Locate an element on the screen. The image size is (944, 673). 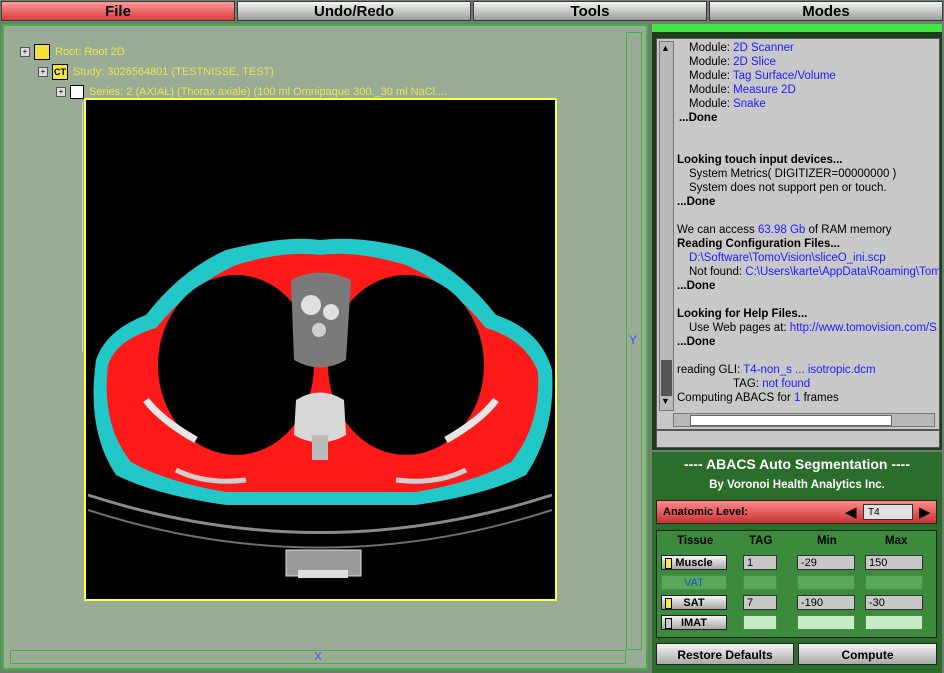
arrow-right-icon: ▶ is located at coordinates (925, 512).